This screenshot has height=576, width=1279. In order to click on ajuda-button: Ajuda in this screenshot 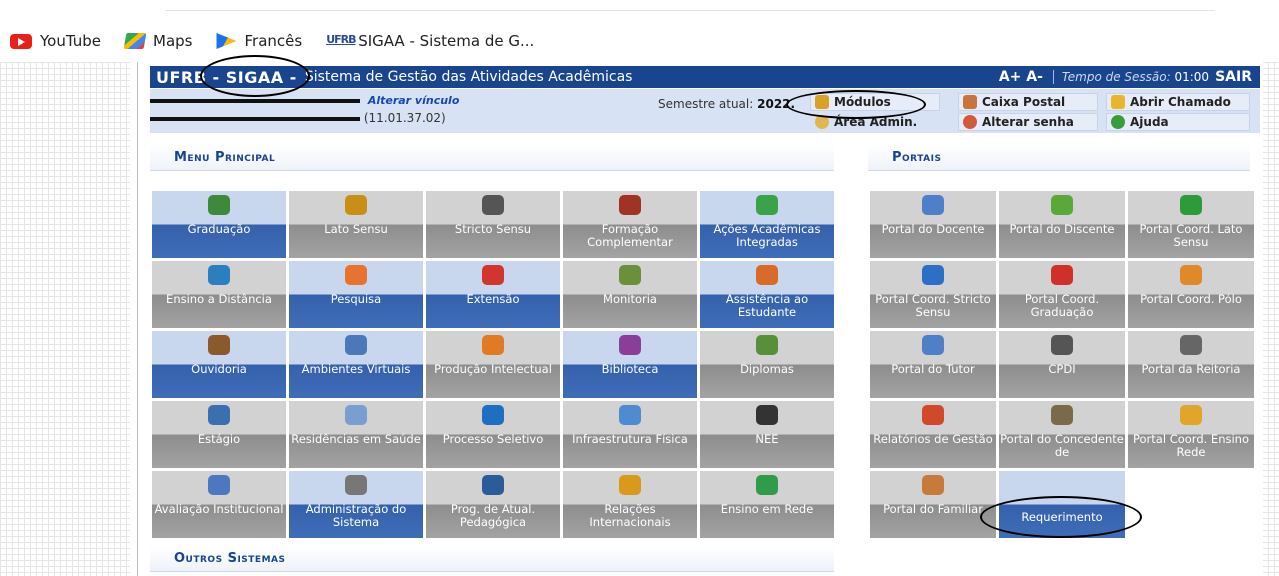, I will do `click(1178, 122)`.